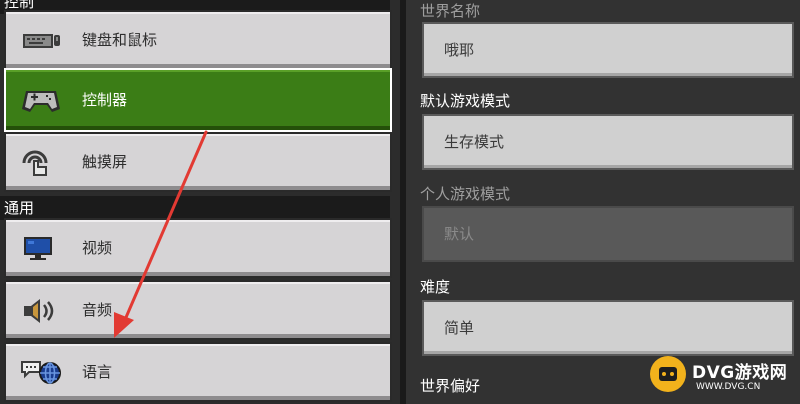  Describe the element at coordinates (105, 162) in the screenshot. I see `sidebar-item-label: 触摸屏` at that location.